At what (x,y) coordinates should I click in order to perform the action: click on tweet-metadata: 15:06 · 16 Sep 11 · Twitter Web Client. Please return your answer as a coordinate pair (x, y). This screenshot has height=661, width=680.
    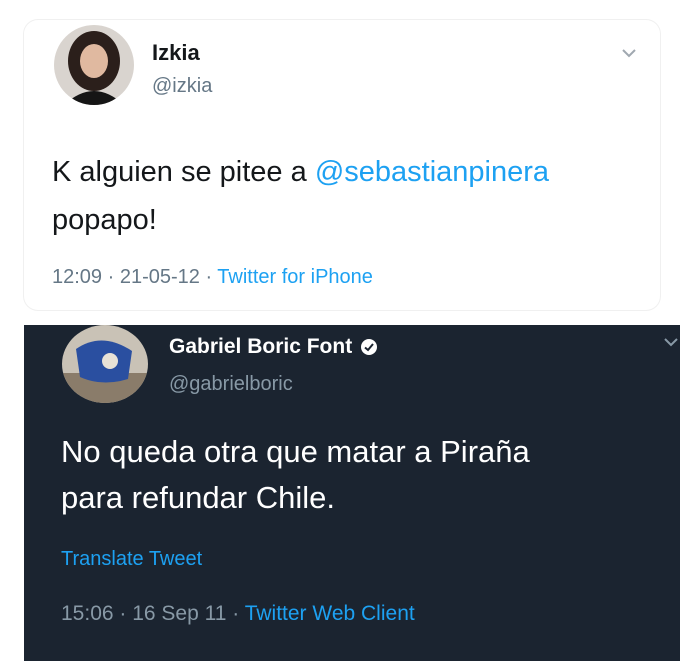
    Looking at the image, I should click on (238, 614).